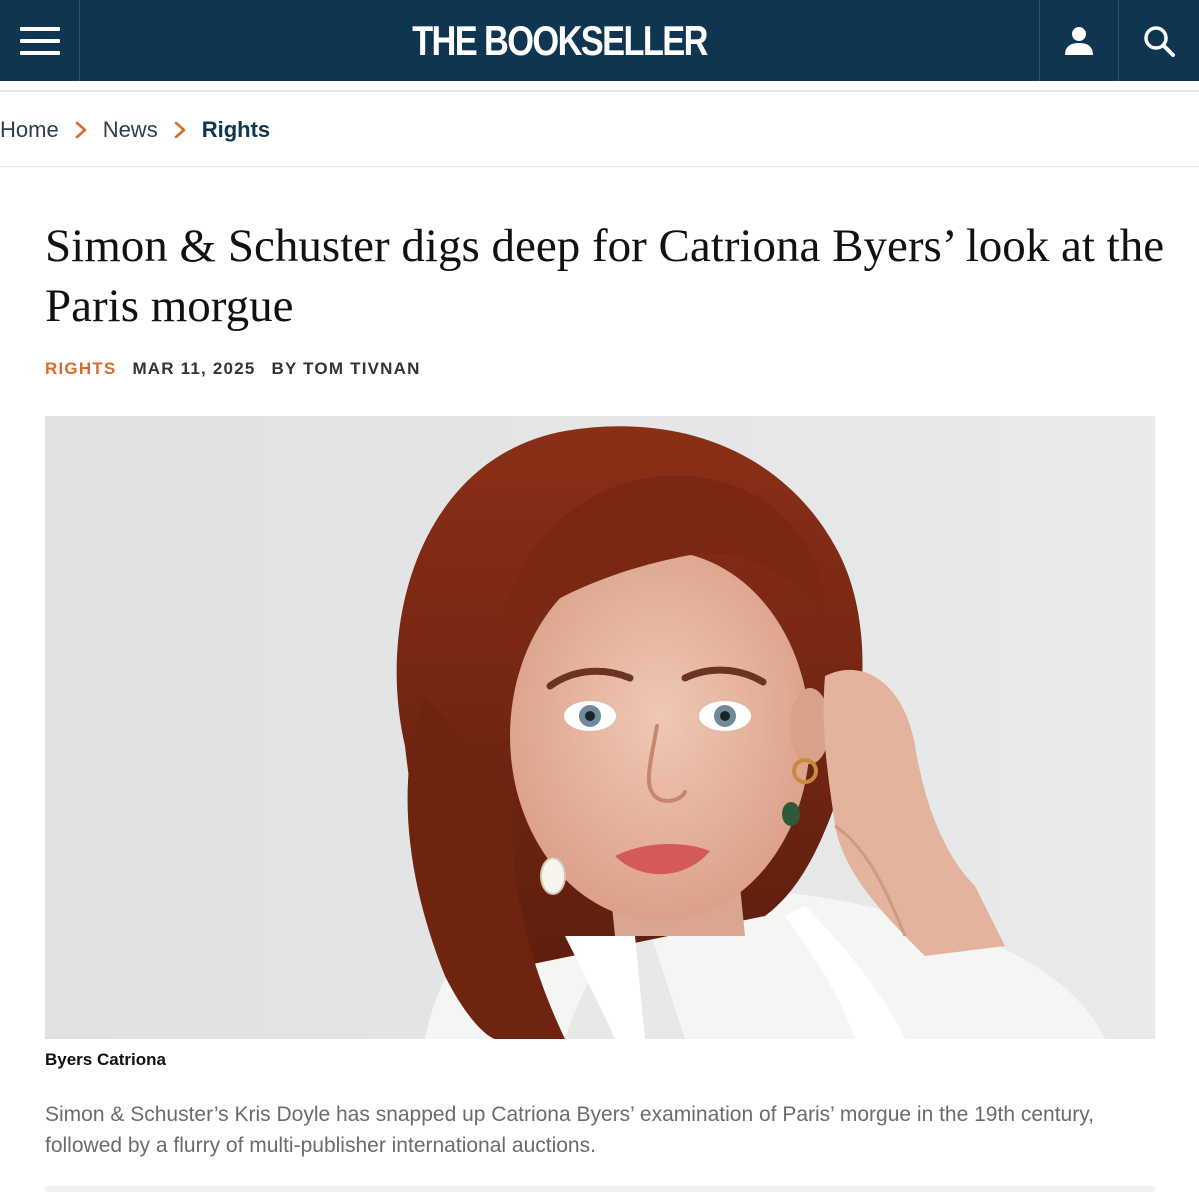  I want to click on search-icon, so click(1159, 41).